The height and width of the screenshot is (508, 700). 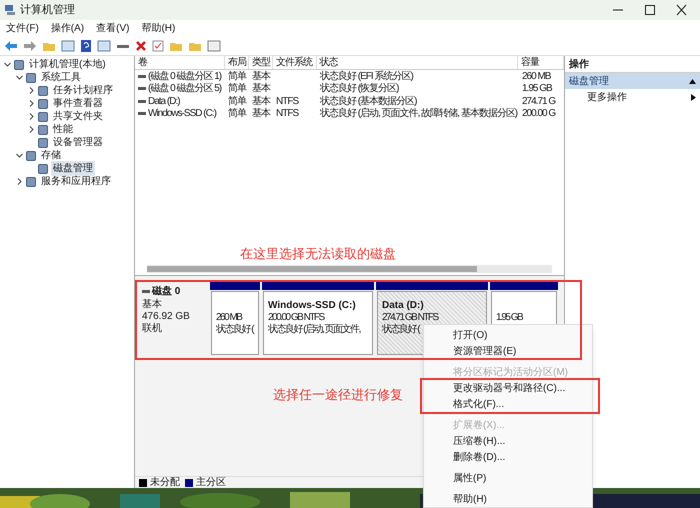 I want to click on forward-arrow-icon, so click(x=30, y=46).